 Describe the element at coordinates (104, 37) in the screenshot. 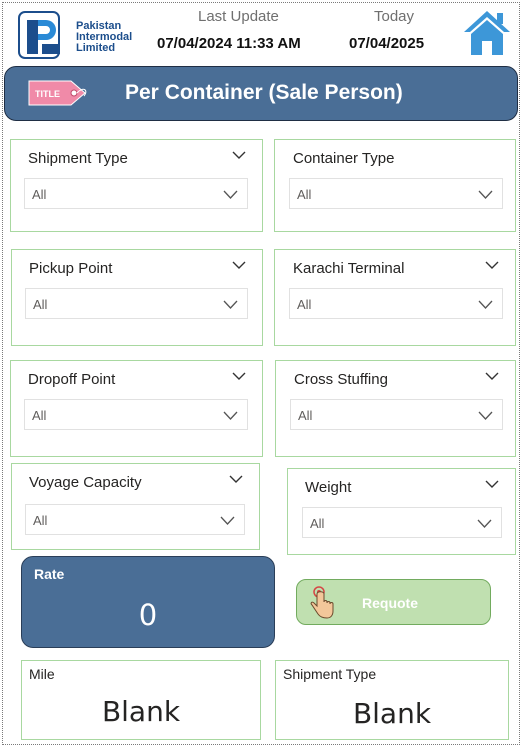

I see `logo-text: Pakistan Intermodal Limited` at that location.